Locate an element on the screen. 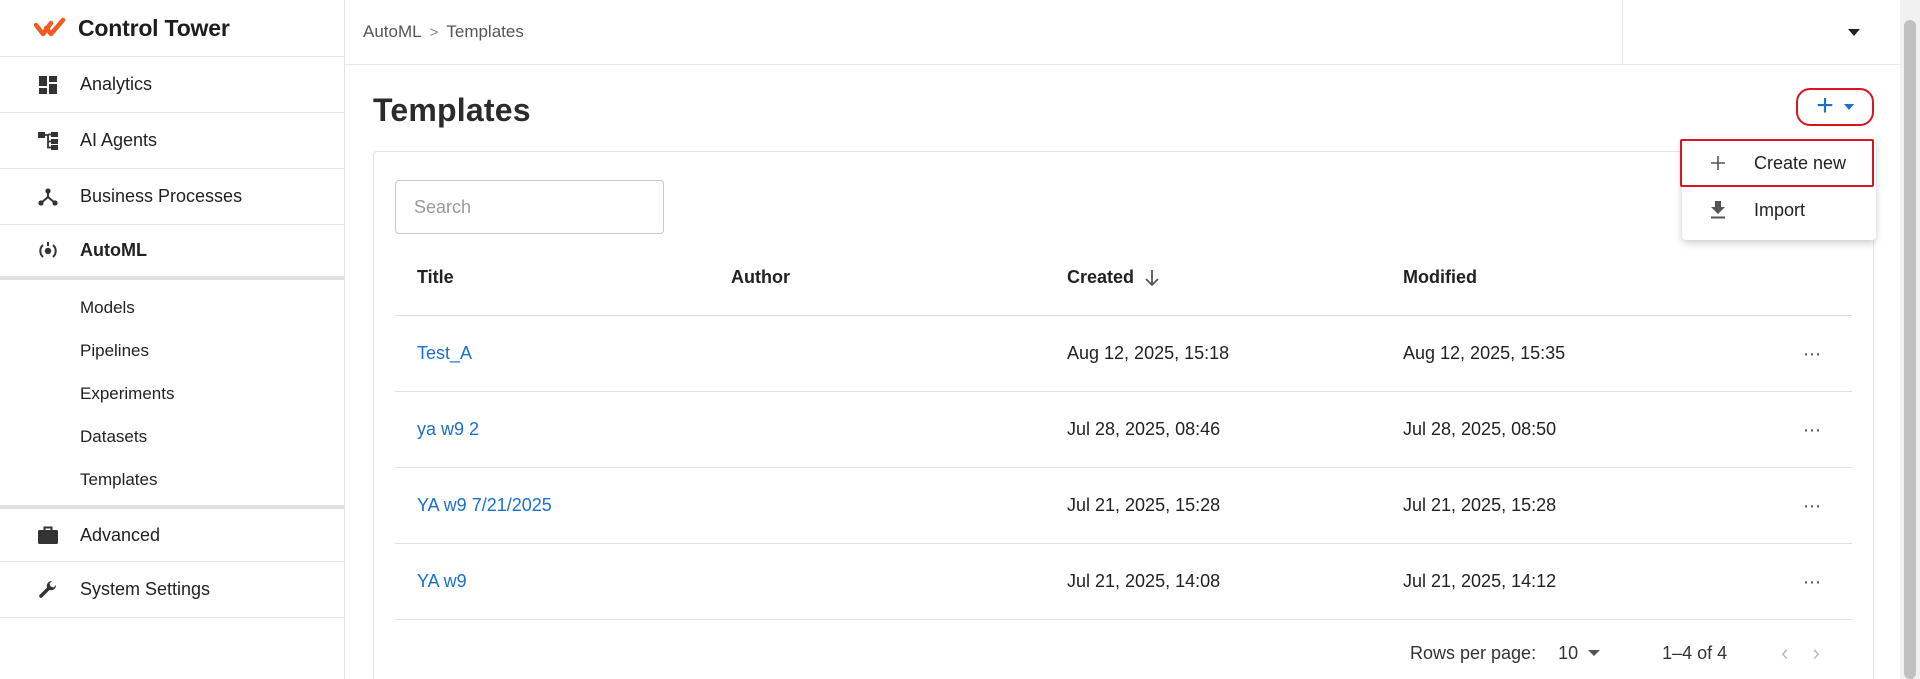  pagination-range: 1–4 of 4 is located at coordinates (1695, 652).